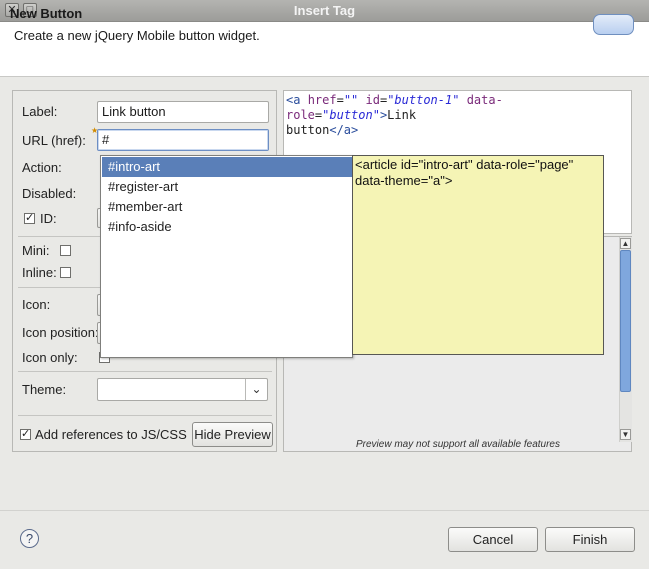 The width and height of the screenshot is (649, 569). Describe the element at coordinates (44, 389) in the screenshot. I see `theme-label: Theme:` at that location.